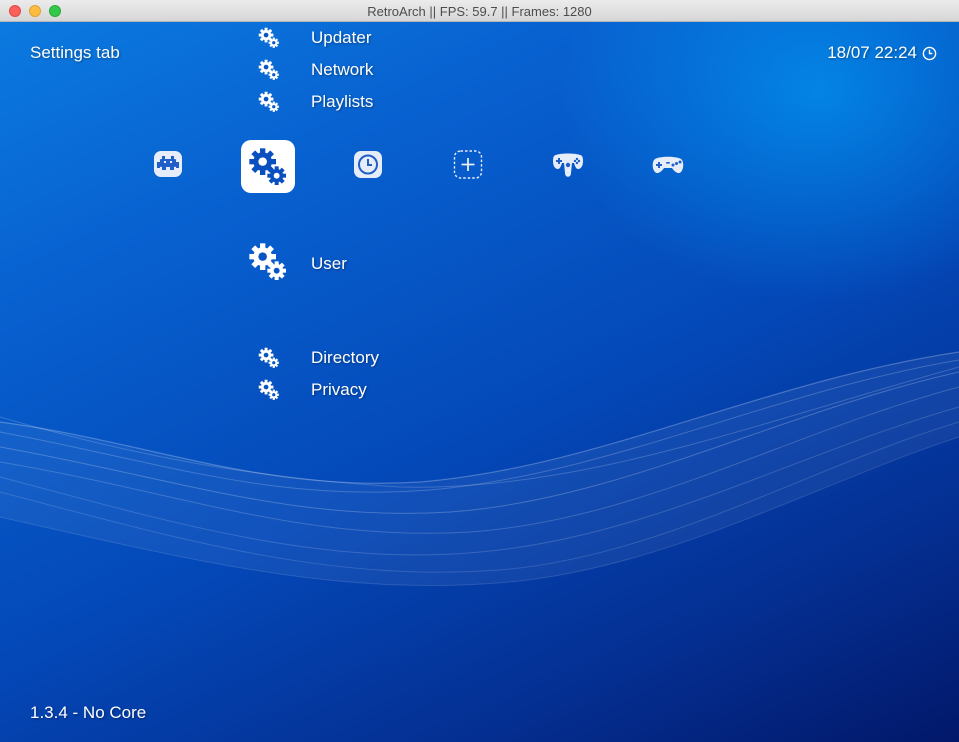 The width and height of the screenshot is (959, 742). Describe the element at coordinates (345, 357) in the screenshot. I see `menu-item-label: Directory` at that location.